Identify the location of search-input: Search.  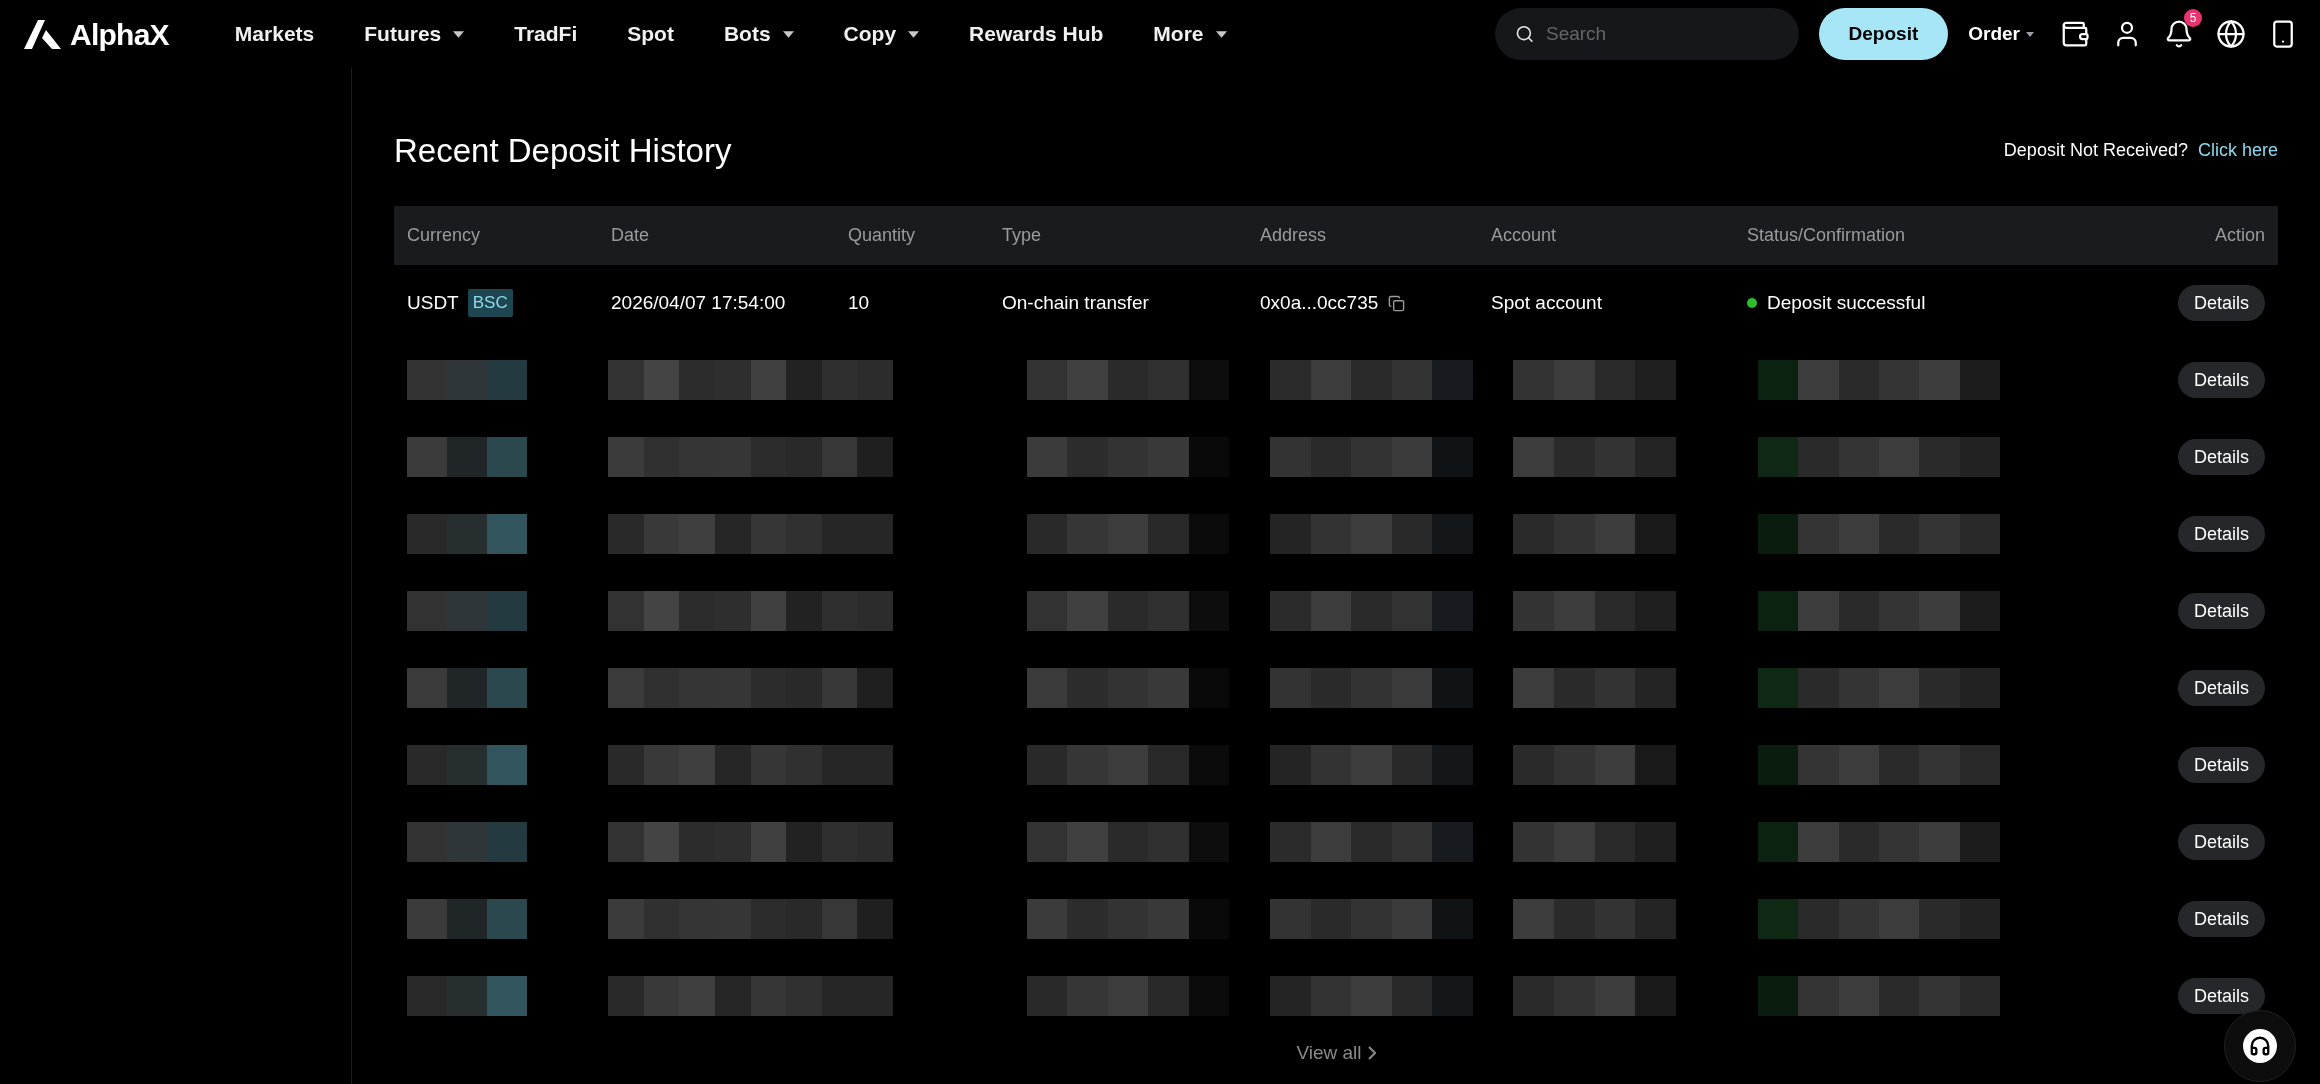
(1662, 34).